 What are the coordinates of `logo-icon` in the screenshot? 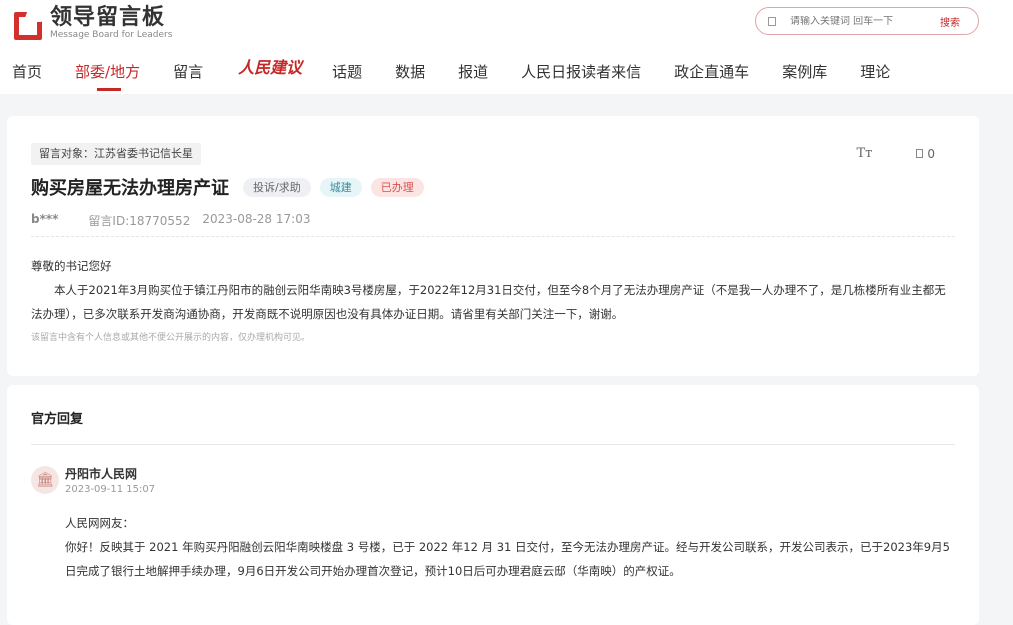 It's located at (29, 23).